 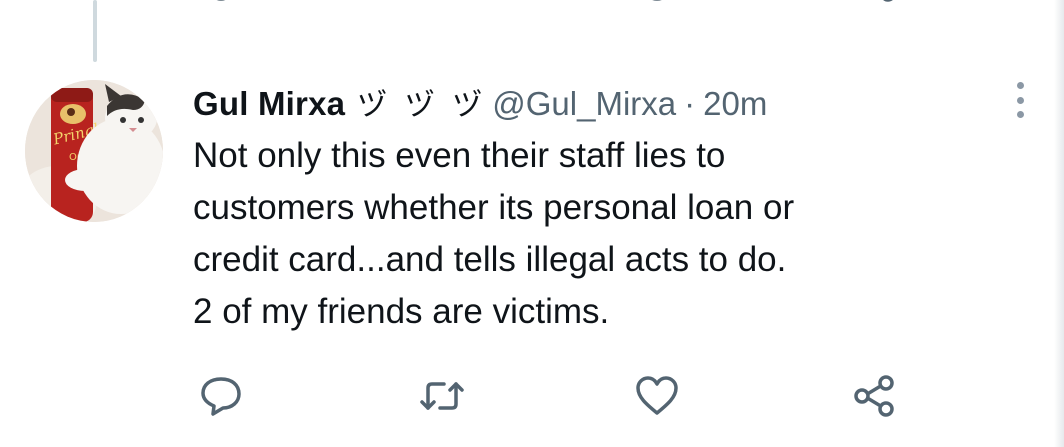 I want to click on tweet-text-line: Not only this even their staff lies to, so click(x=459, y=155).